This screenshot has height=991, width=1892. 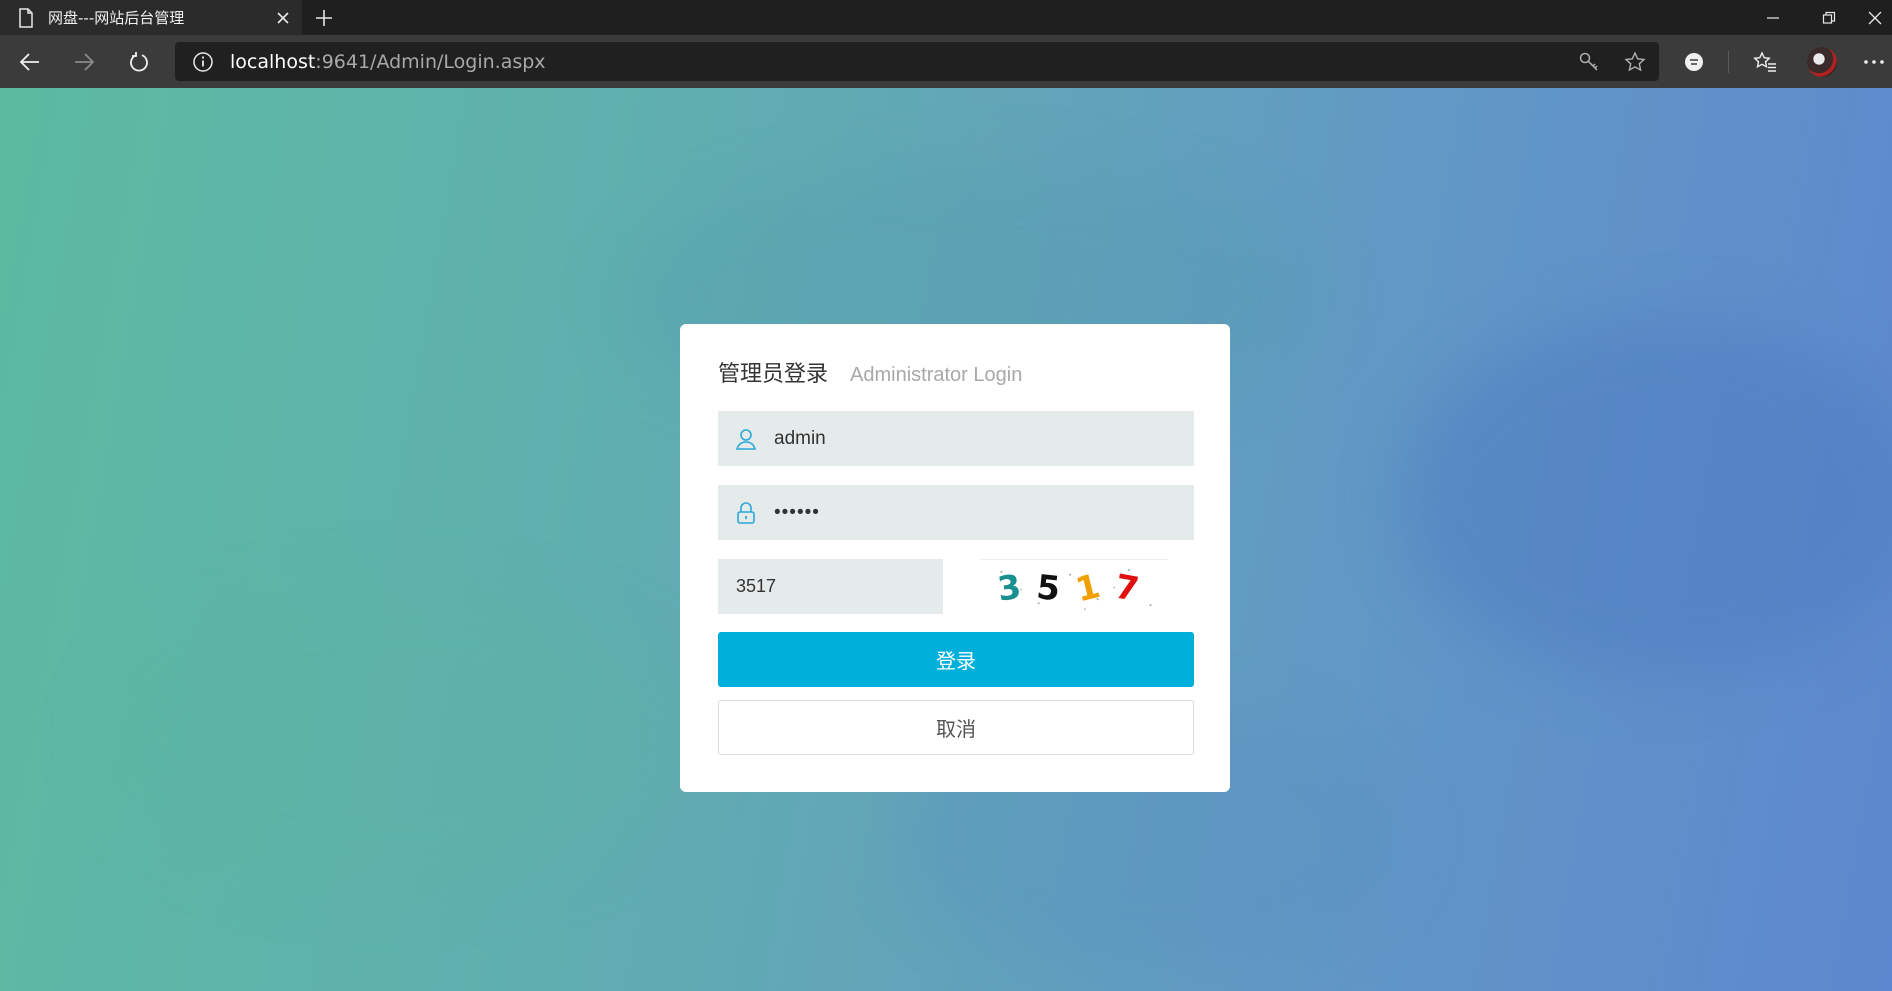 What do you see at coordinates (116, 18) in the screenshot?
I see `tab-title: 网盘---网站后台管理` at bounding box center [116, 18].